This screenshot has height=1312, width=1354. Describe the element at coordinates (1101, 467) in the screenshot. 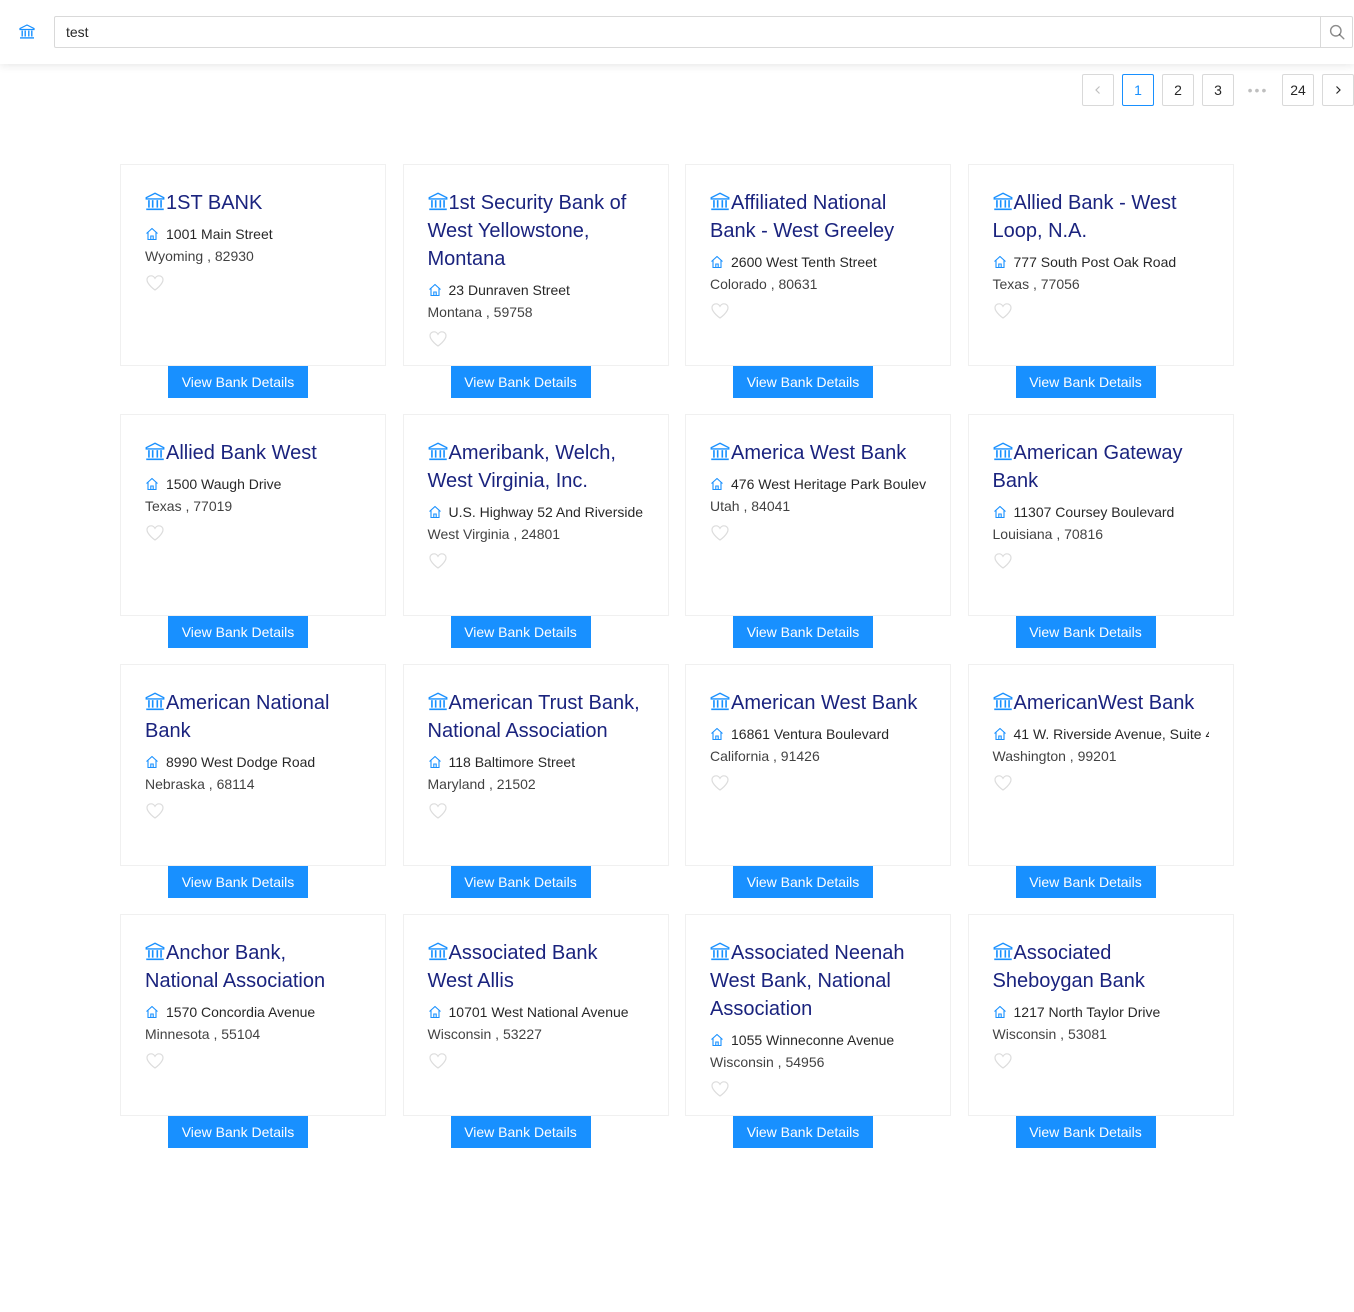

I see `bank-name: American Gateway Bank` at that location.